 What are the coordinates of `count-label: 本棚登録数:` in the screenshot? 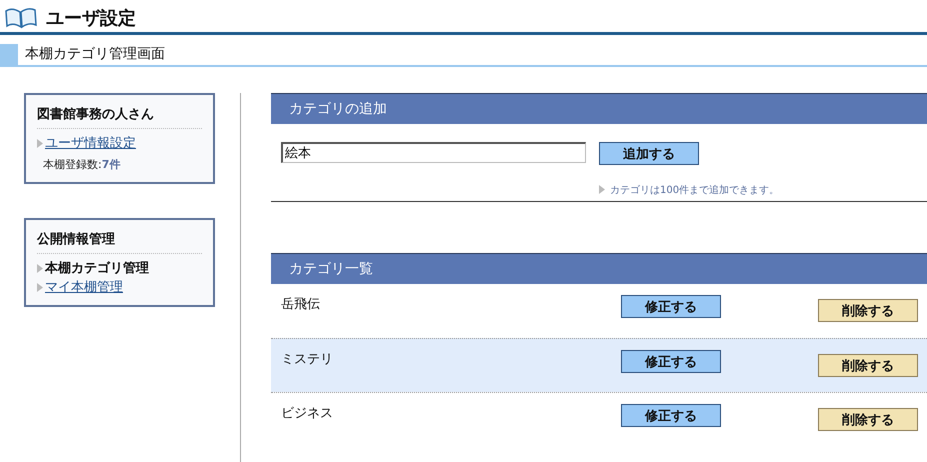 It's located at (72, 165).